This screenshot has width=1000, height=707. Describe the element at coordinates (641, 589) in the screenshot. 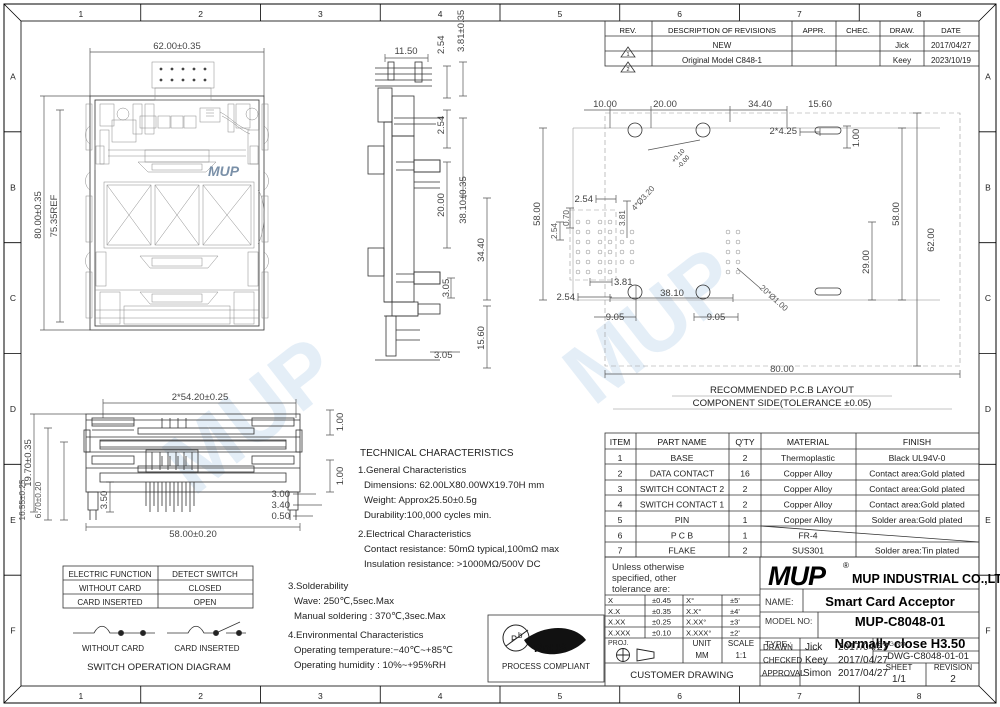

I see `tolerance-text-3: tolerance are:` at that location.